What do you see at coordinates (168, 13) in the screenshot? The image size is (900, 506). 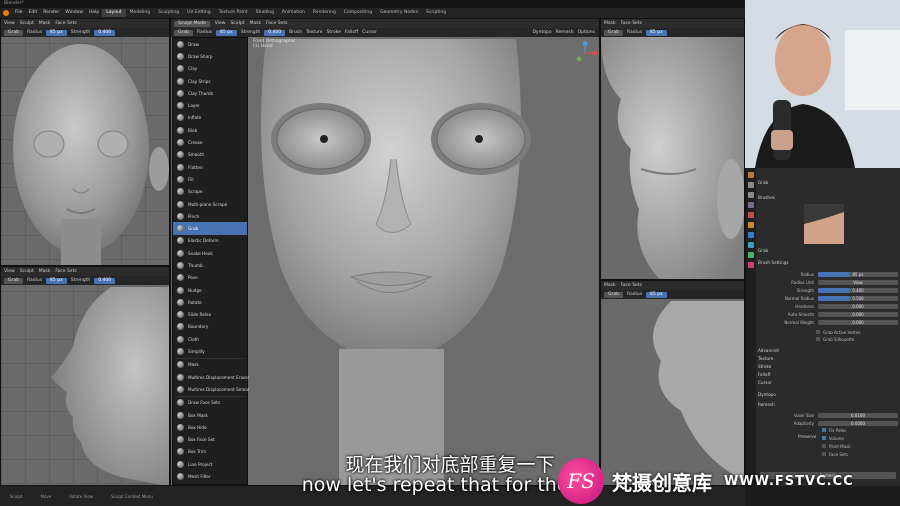 I see `workspace-tab-sculpting: Sculpting` at bounding box center [168, 13].